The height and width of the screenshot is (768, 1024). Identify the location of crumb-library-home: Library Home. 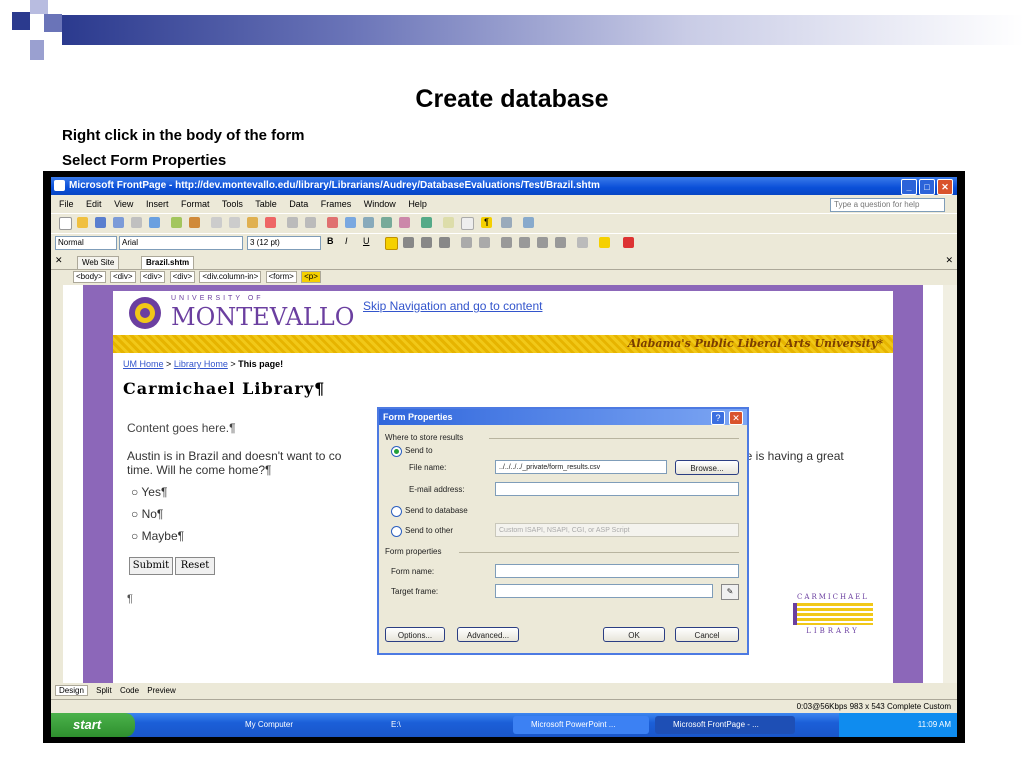
(201, 364).